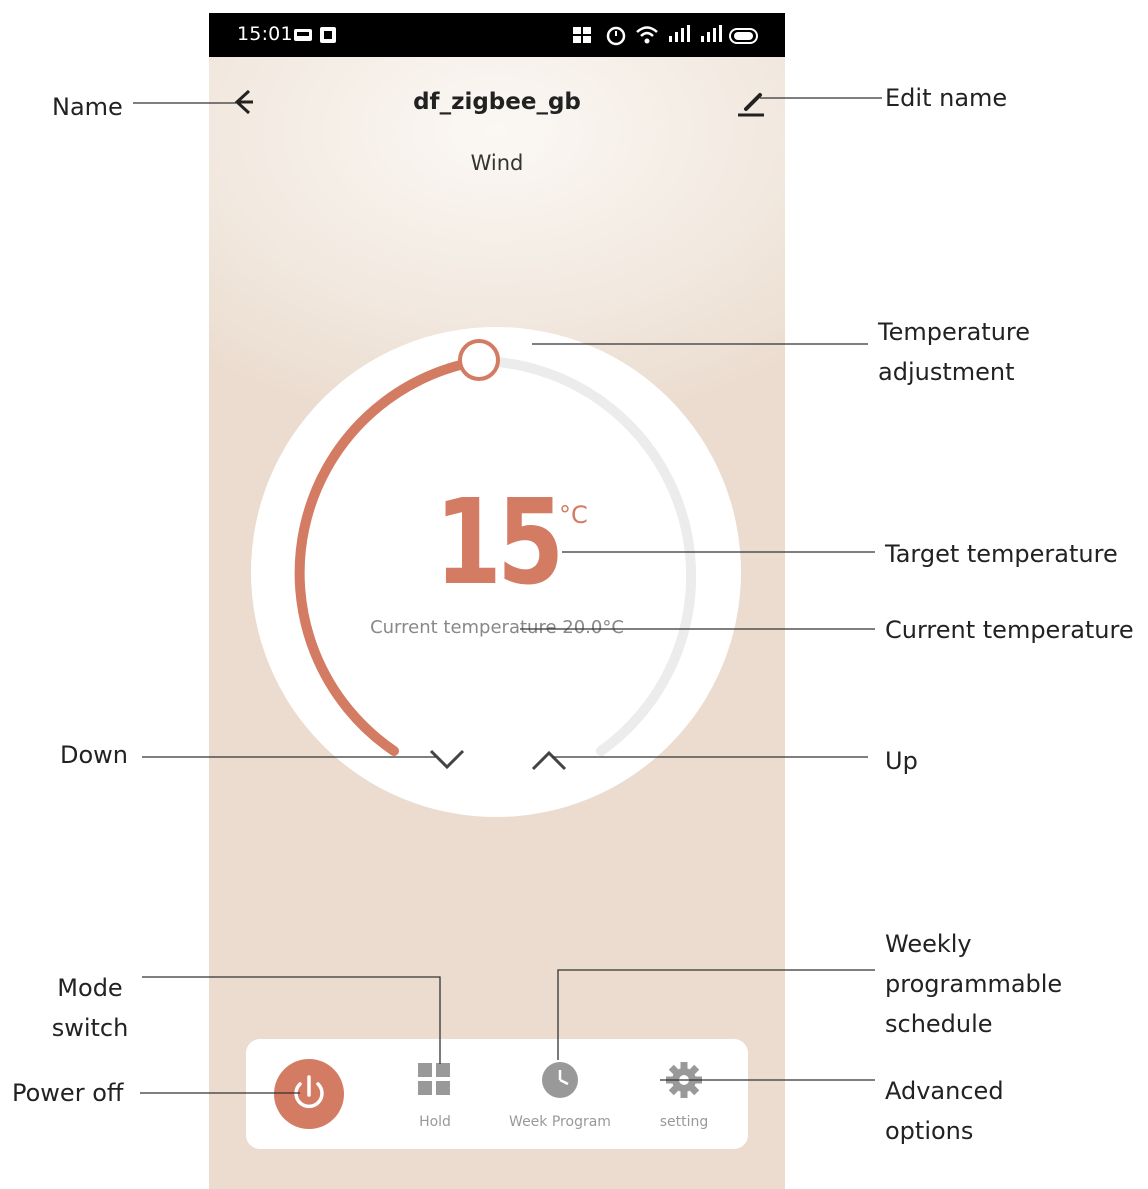 This screenshot has height=1189, width=1148. What do you see at coordinates (90, 1008) in the screenshot?
I see `annotation-mode-switch: Mode switch` at bounding box center [90, 1008].